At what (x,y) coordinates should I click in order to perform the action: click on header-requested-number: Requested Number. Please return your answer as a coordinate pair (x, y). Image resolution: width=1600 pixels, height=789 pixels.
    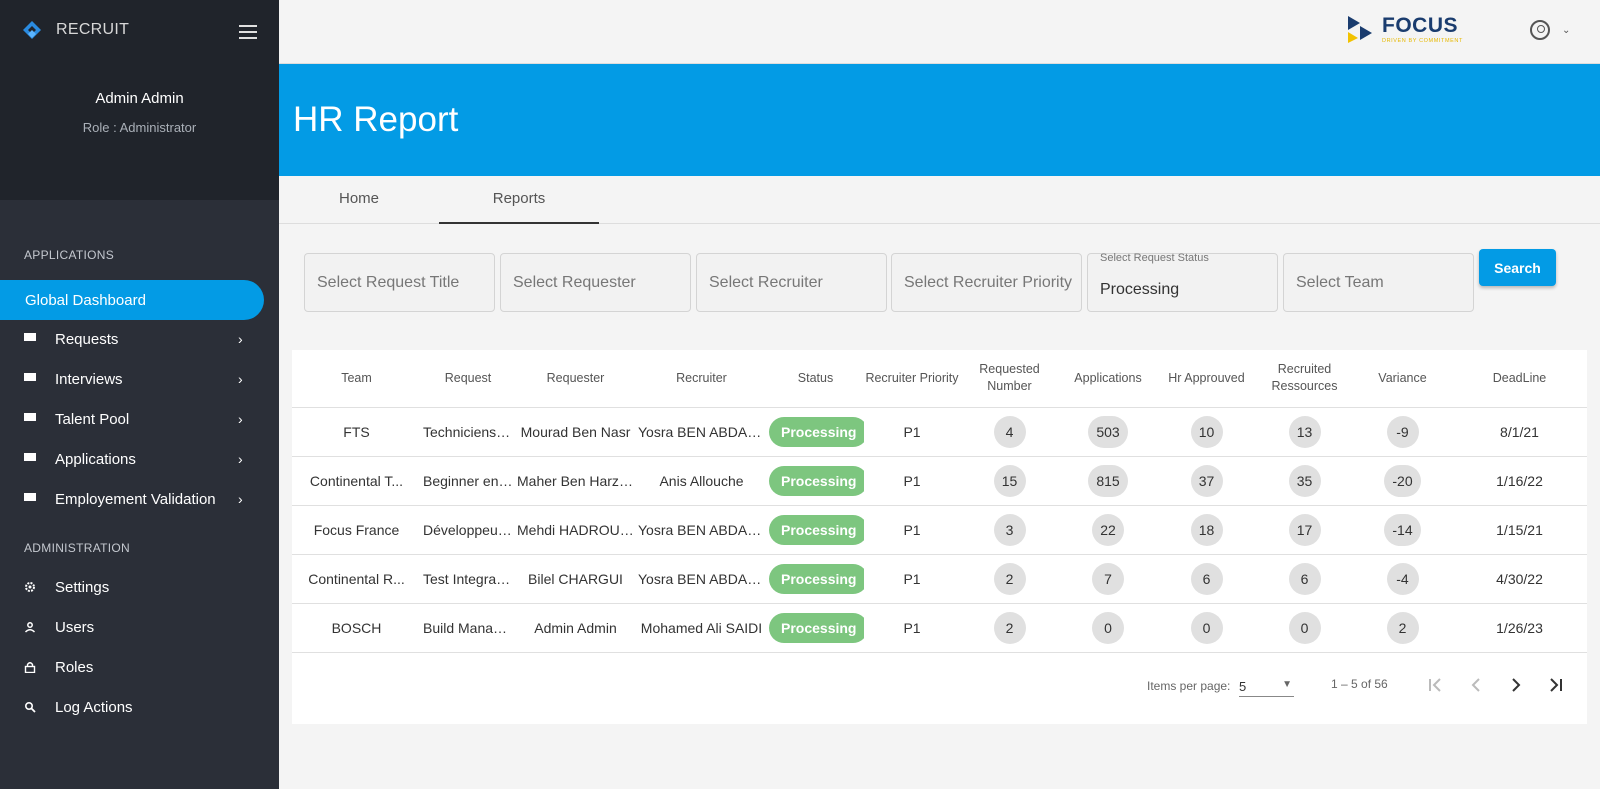
    Looking at the image, I should click on (1009, 379).